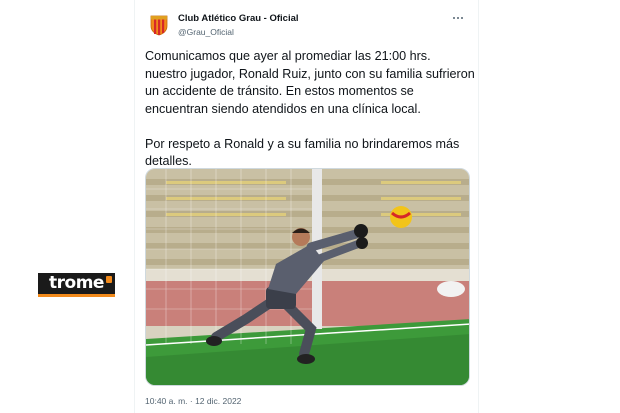 This screenshot has width=620, height=413. Describe the element at coordinates (238, 18) in the screenshot. I see `author-name: Club Atlético Grau - Oficial` at that location.